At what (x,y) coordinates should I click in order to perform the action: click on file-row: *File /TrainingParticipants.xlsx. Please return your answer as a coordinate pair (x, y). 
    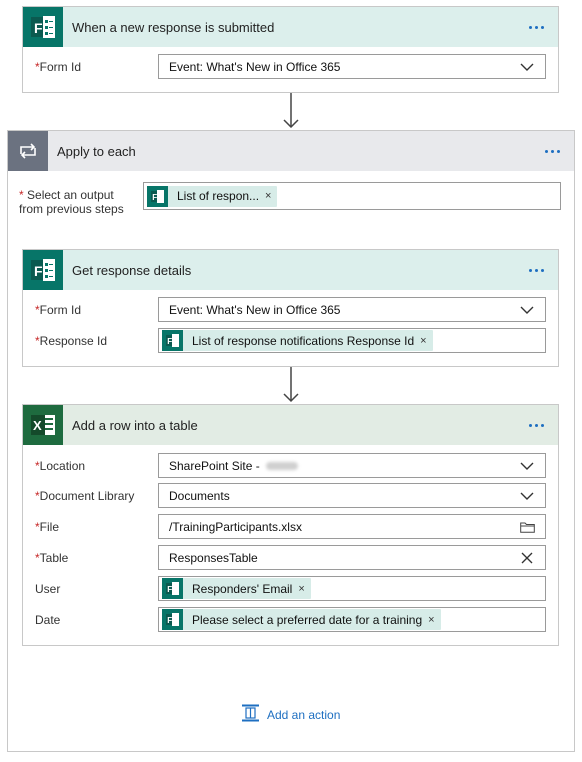
    Looking at the image, I should click on (290, 527).